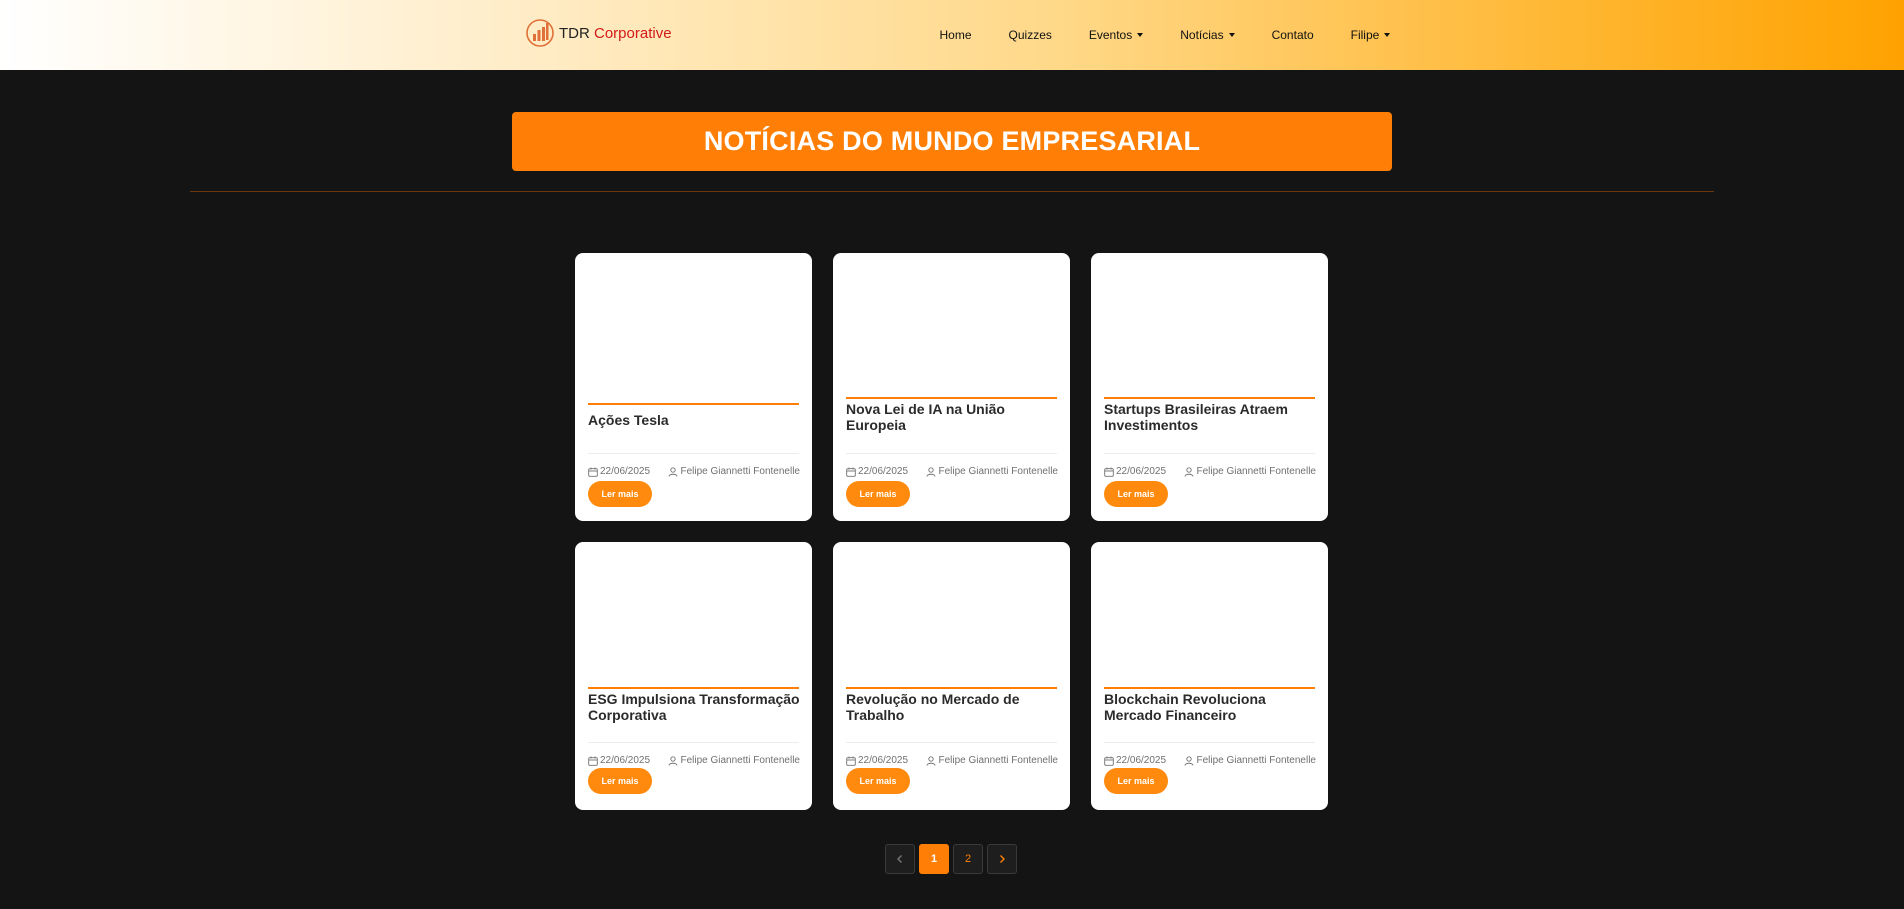 The height and width of the screenshot is (909, 1904). I want to click on next-page-button, so click(1002, 859).